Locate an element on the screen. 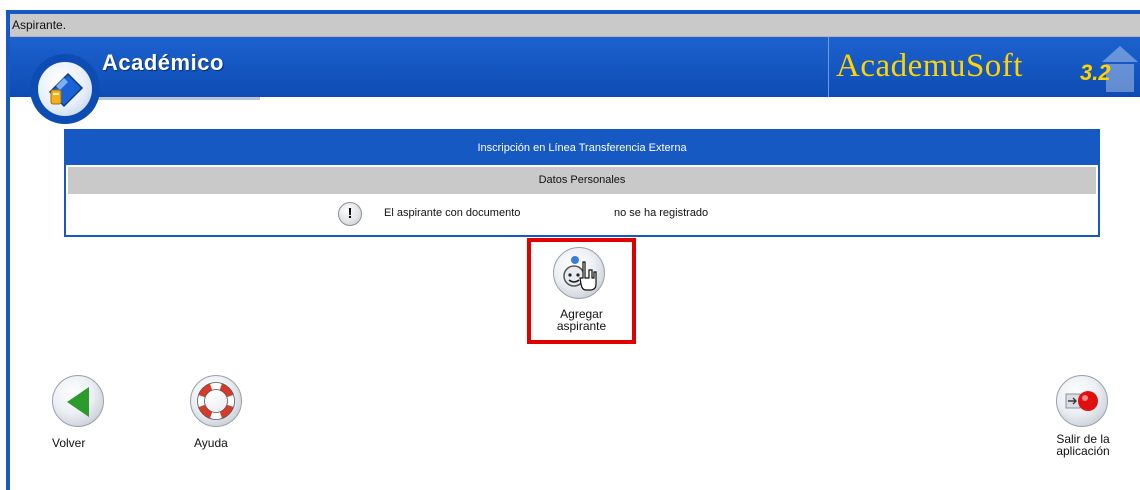  lifebuoy-icon is located at coordinates (216, 401).